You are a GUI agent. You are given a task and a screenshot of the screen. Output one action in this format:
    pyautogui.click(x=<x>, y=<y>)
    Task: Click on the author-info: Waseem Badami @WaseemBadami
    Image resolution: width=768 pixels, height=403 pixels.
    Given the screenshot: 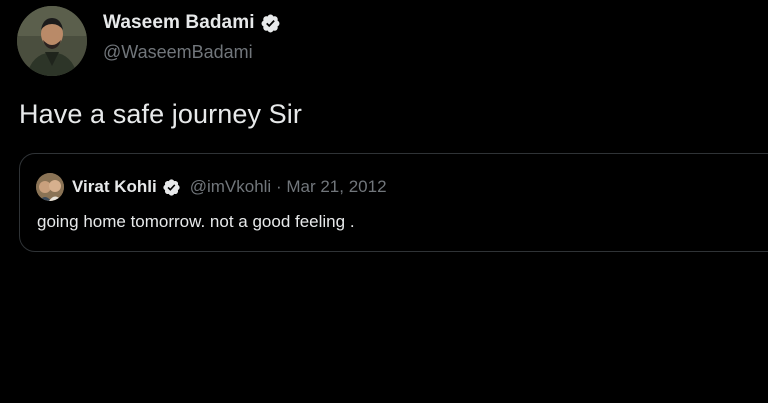 What is the action you would take?
    pyautogui.click(x=192, y=36)
    